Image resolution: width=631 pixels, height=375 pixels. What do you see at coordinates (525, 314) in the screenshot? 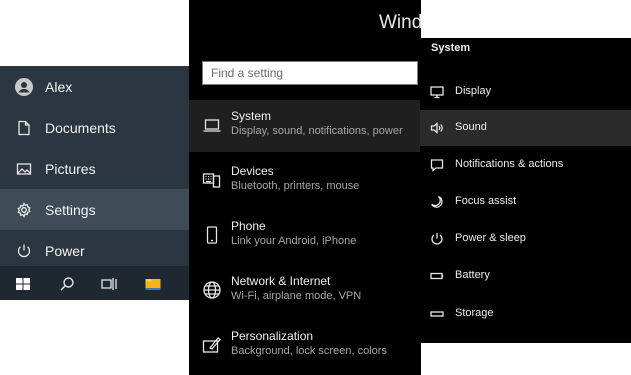
I see `system-item-storage: Storage` at bounding box center [525, 314].